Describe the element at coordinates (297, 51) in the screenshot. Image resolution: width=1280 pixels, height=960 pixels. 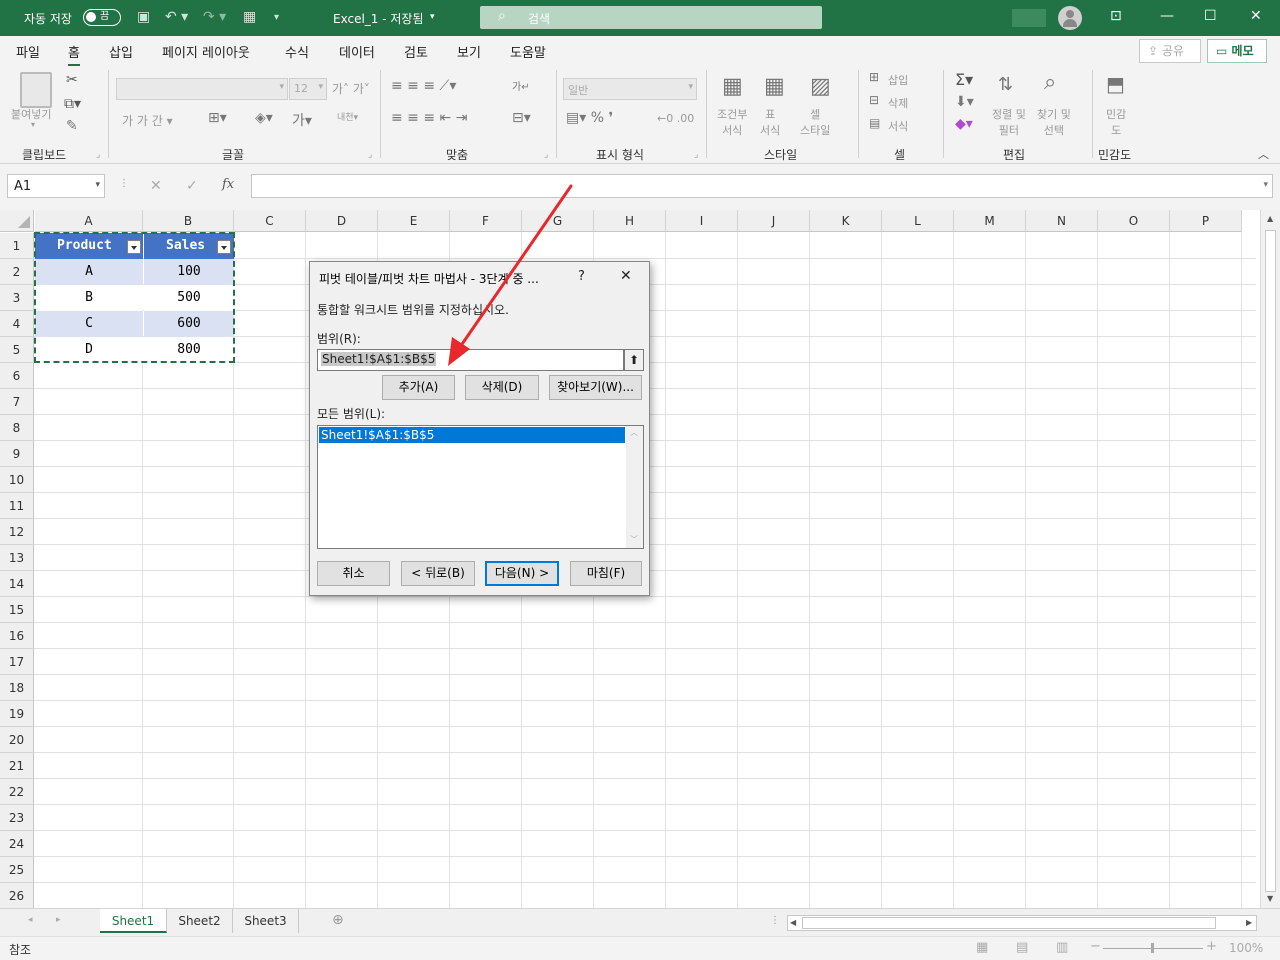
I see `menu-formulas: 수식` at that location.